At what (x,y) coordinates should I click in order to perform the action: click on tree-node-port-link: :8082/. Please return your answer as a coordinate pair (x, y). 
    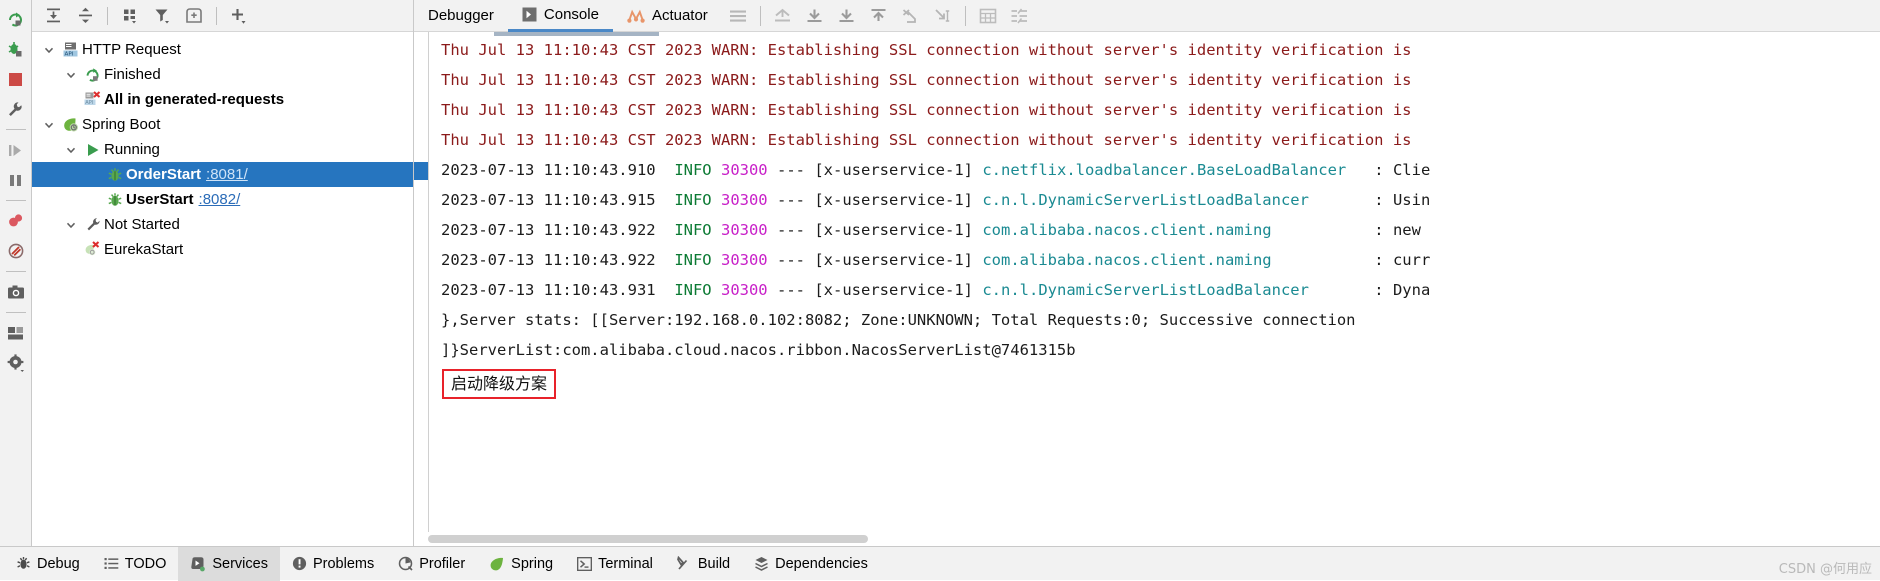
    Looking at the image, I should click on (220, 199).